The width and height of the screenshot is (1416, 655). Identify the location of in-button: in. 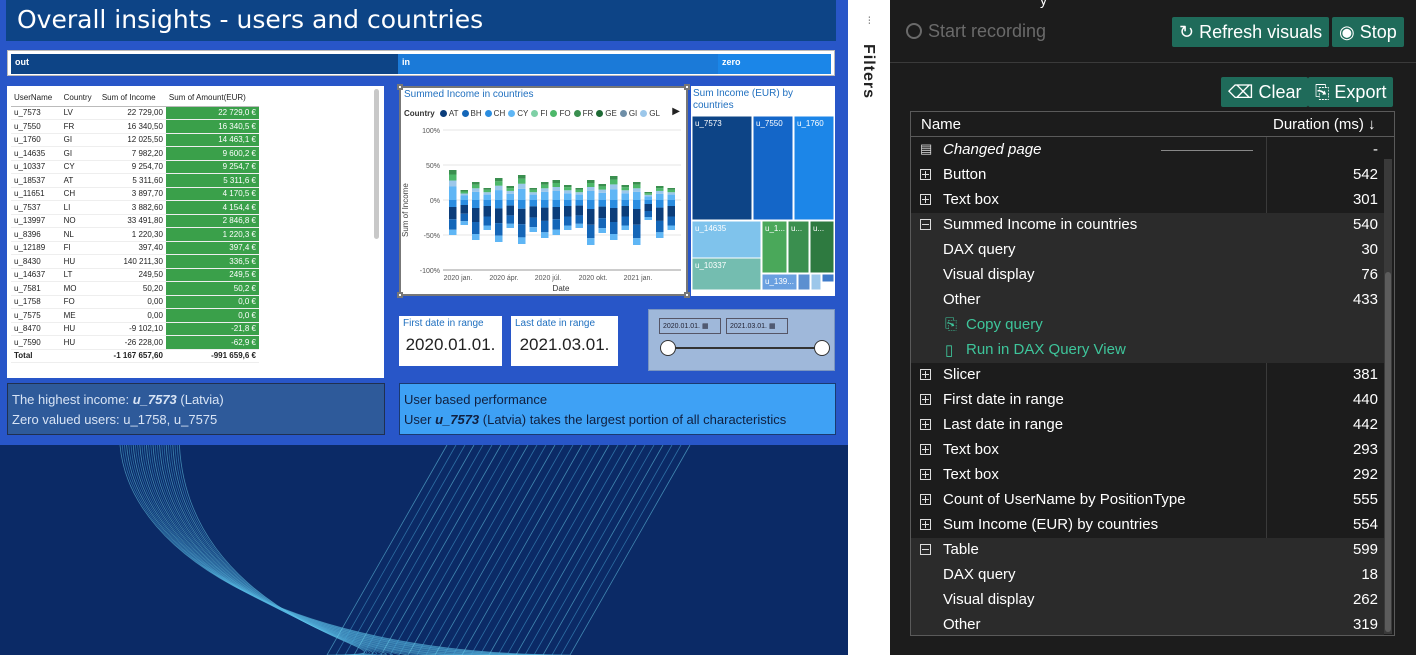
(558, 64).